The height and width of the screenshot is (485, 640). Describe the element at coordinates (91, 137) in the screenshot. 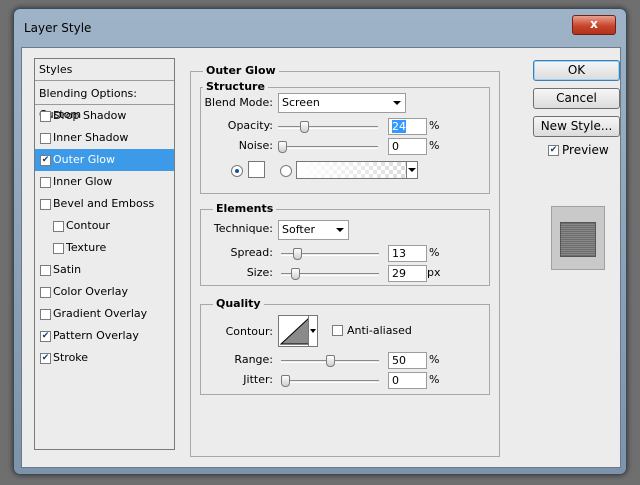

I see `style-item-label: Inner Shadow` at that location.